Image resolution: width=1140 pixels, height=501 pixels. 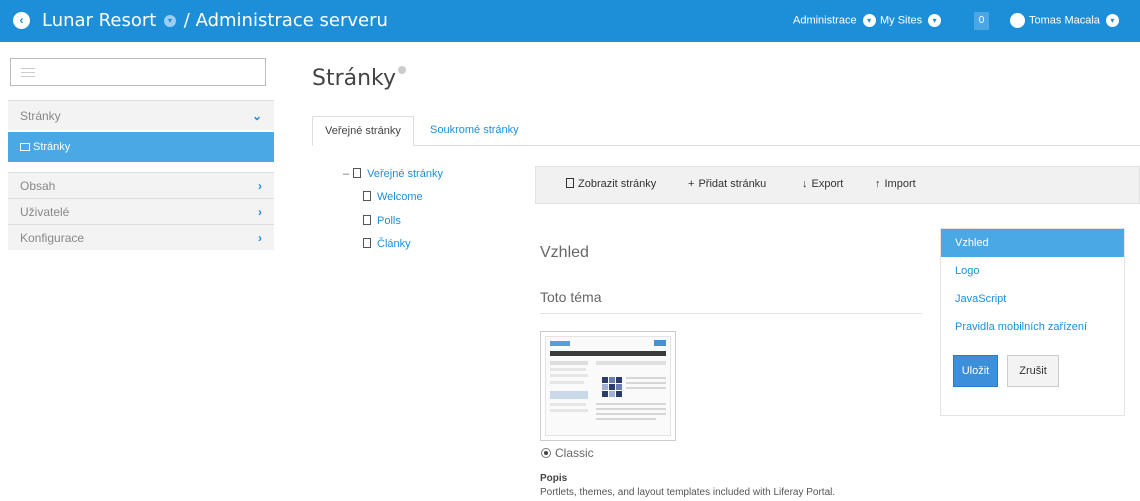 I want to click on tree-root-label: Veřejné stránky, so click(x=405, y=174).